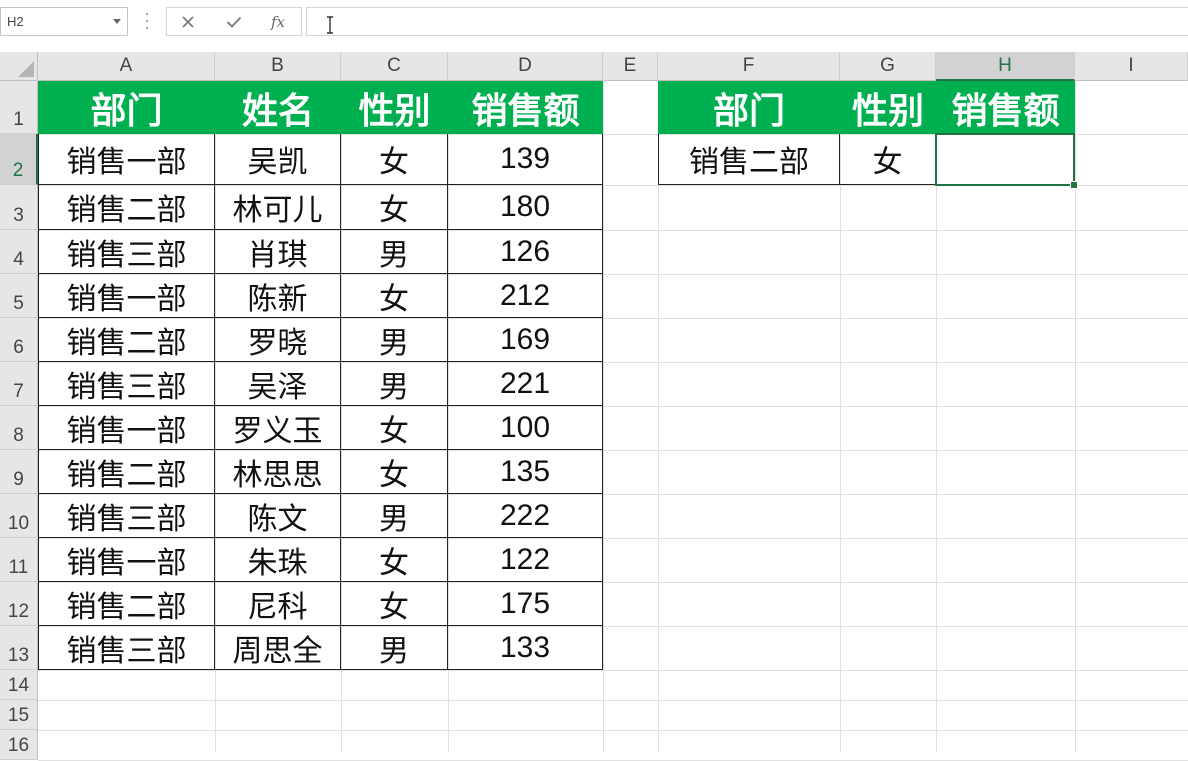 This screenshot has width=1188, height=761. Describe the element at coordinates (278, 107) in the screenshot. I see `table1-header-cell: 姓名` at that location.